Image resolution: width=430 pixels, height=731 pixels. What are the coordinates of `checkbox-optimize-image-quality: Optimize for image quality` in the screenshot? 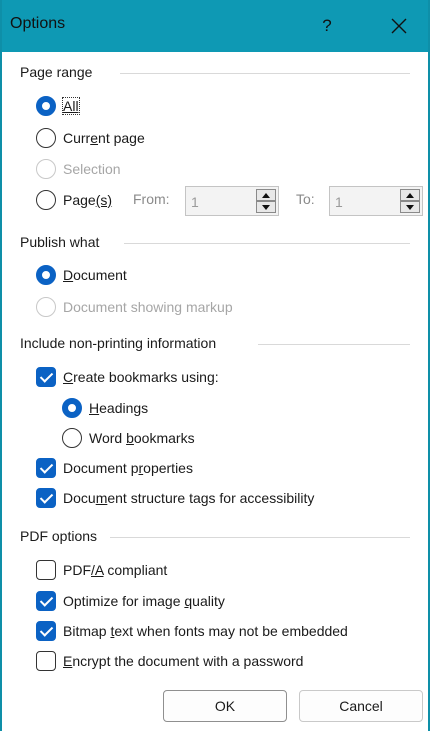 It's located at (130, 601).